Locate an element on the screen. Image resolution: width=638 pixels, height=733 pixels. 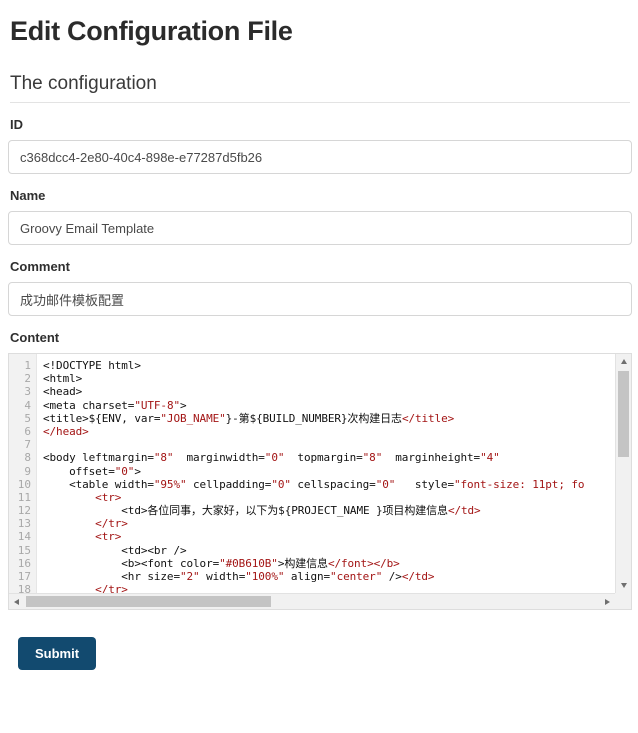
editor-vertical-scrollbar is located at coordinates (623, 473).